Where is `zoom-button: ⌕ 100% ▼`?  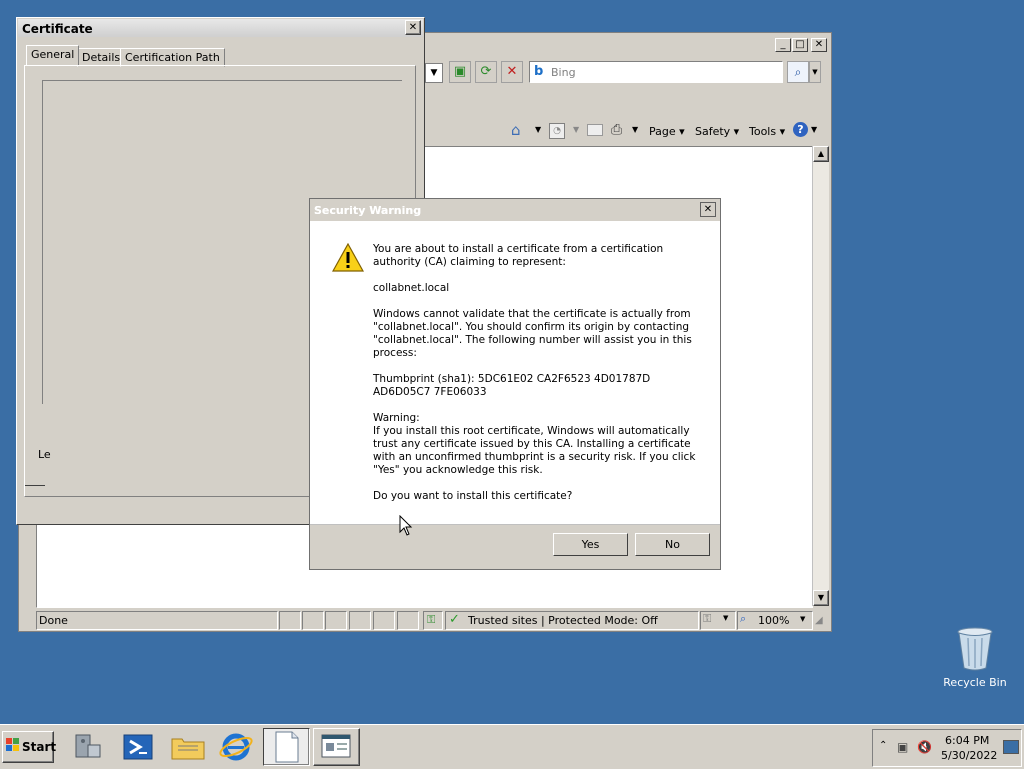 zoom-button: ⌕ 100% ▼ is located at coordinates (775, 620).